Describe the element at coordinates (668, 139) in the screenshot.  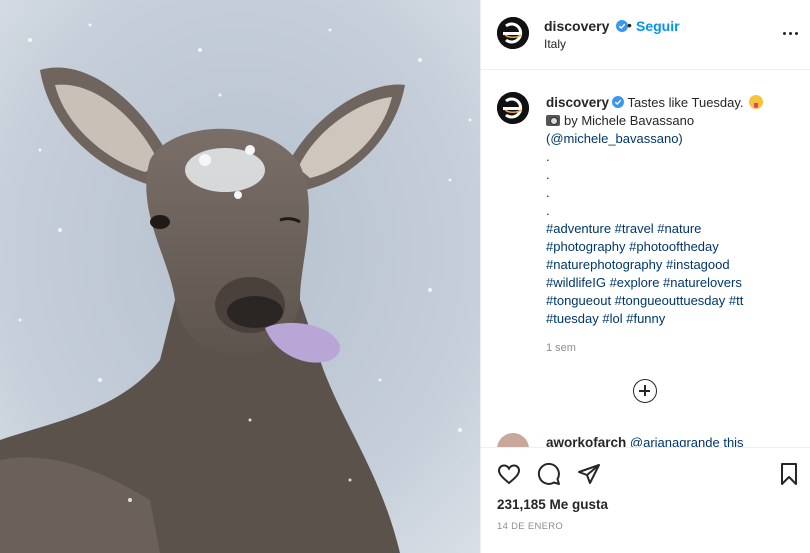
I see `caption-handle-link: (@michele_bavassano)` at that location.